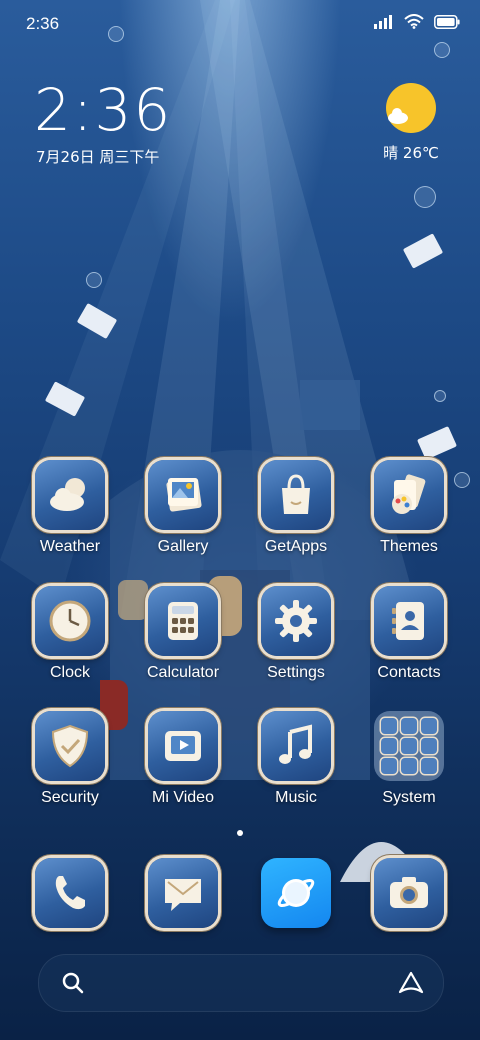  Describe the element at coordinates (296, 672) in the screenshot. I see `app-label: Settings` at that location.